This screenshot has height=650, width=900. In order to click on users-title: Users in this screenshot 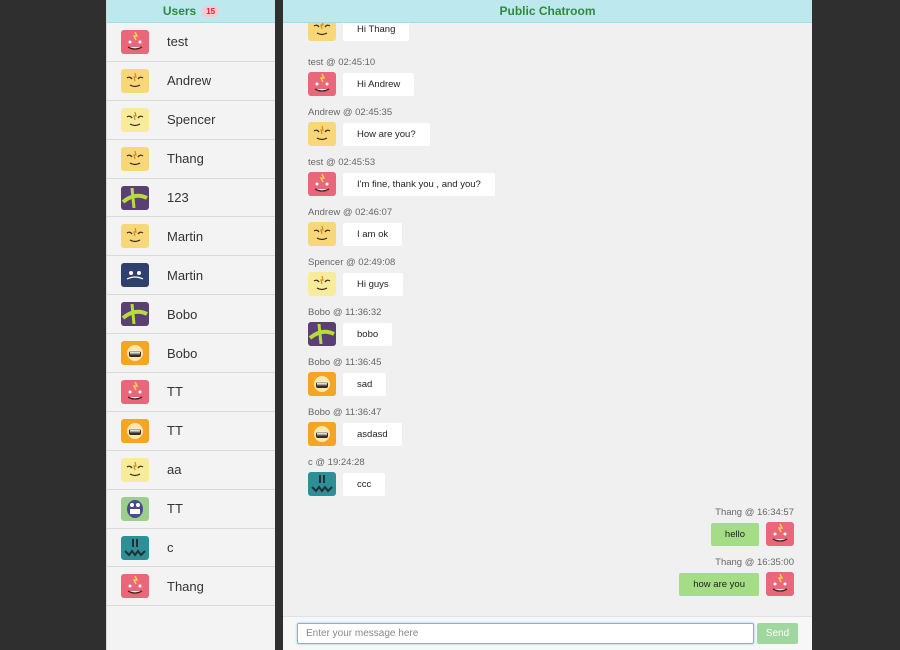, I will do `click(179, 11)`.